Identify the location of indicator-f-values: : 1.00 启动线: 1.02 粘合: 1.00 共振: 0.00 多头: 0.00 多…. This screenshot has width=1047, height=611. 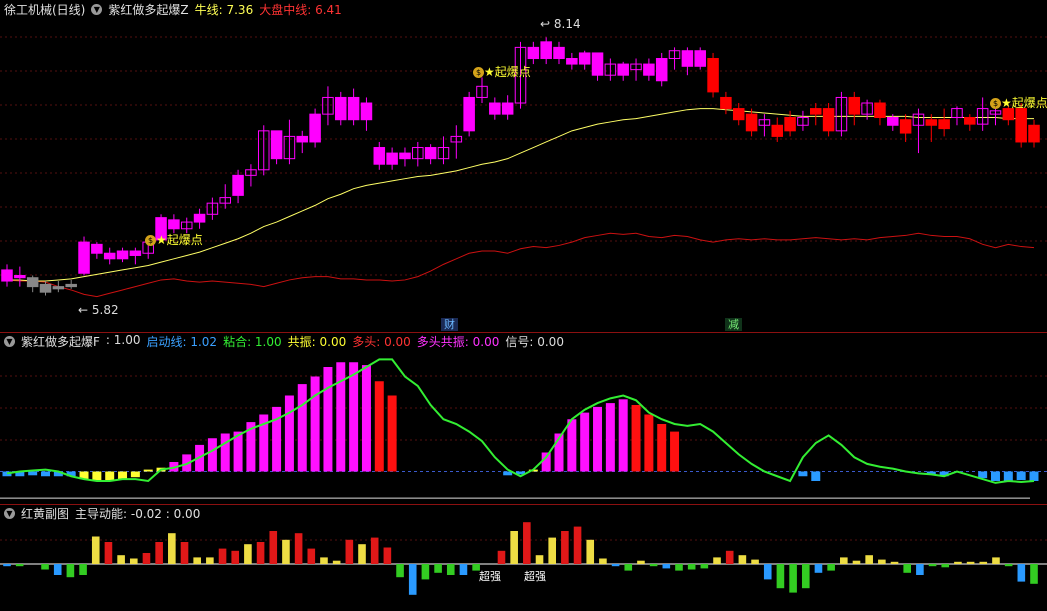
(335, 341).